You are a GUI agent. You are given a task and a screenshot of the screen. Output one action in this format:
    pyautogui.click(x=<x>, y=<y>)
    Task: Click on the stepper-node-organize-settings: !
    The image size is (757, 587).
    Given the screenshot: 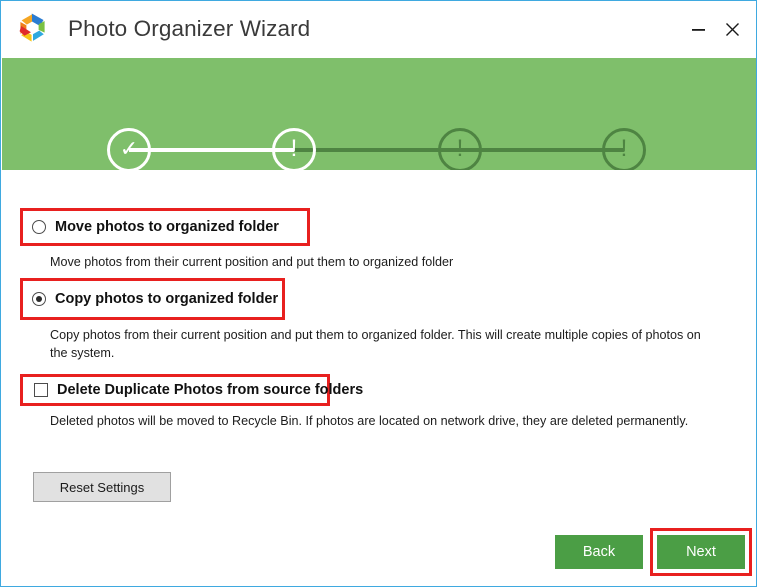 What is the action you would take?
    pyautogui.click(x=294, y=150)
    